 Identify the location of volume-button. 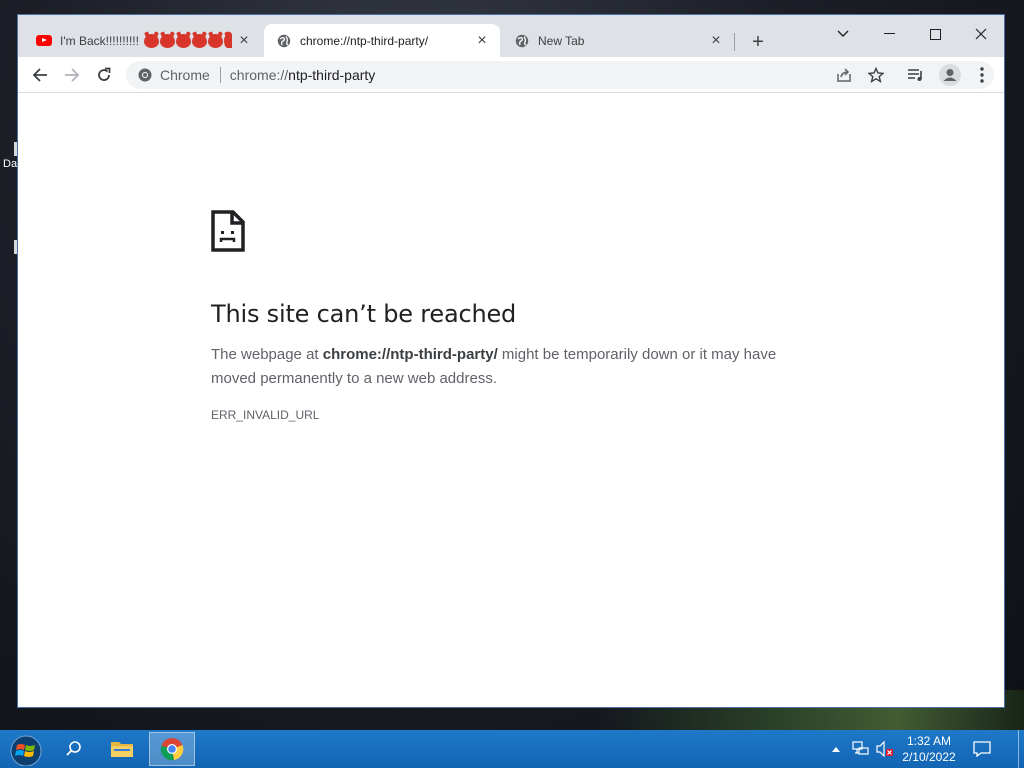
(885, 749).